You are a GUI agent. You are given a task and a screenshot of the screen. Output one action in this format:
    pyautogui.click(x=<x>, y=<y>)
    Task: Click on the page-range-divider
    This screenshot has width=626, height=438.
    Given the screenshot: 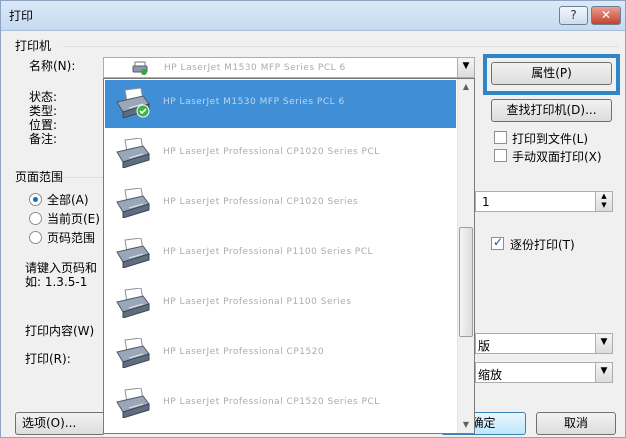 What is the action you would take?
    pyautogui.click(x=83, y=177)
    